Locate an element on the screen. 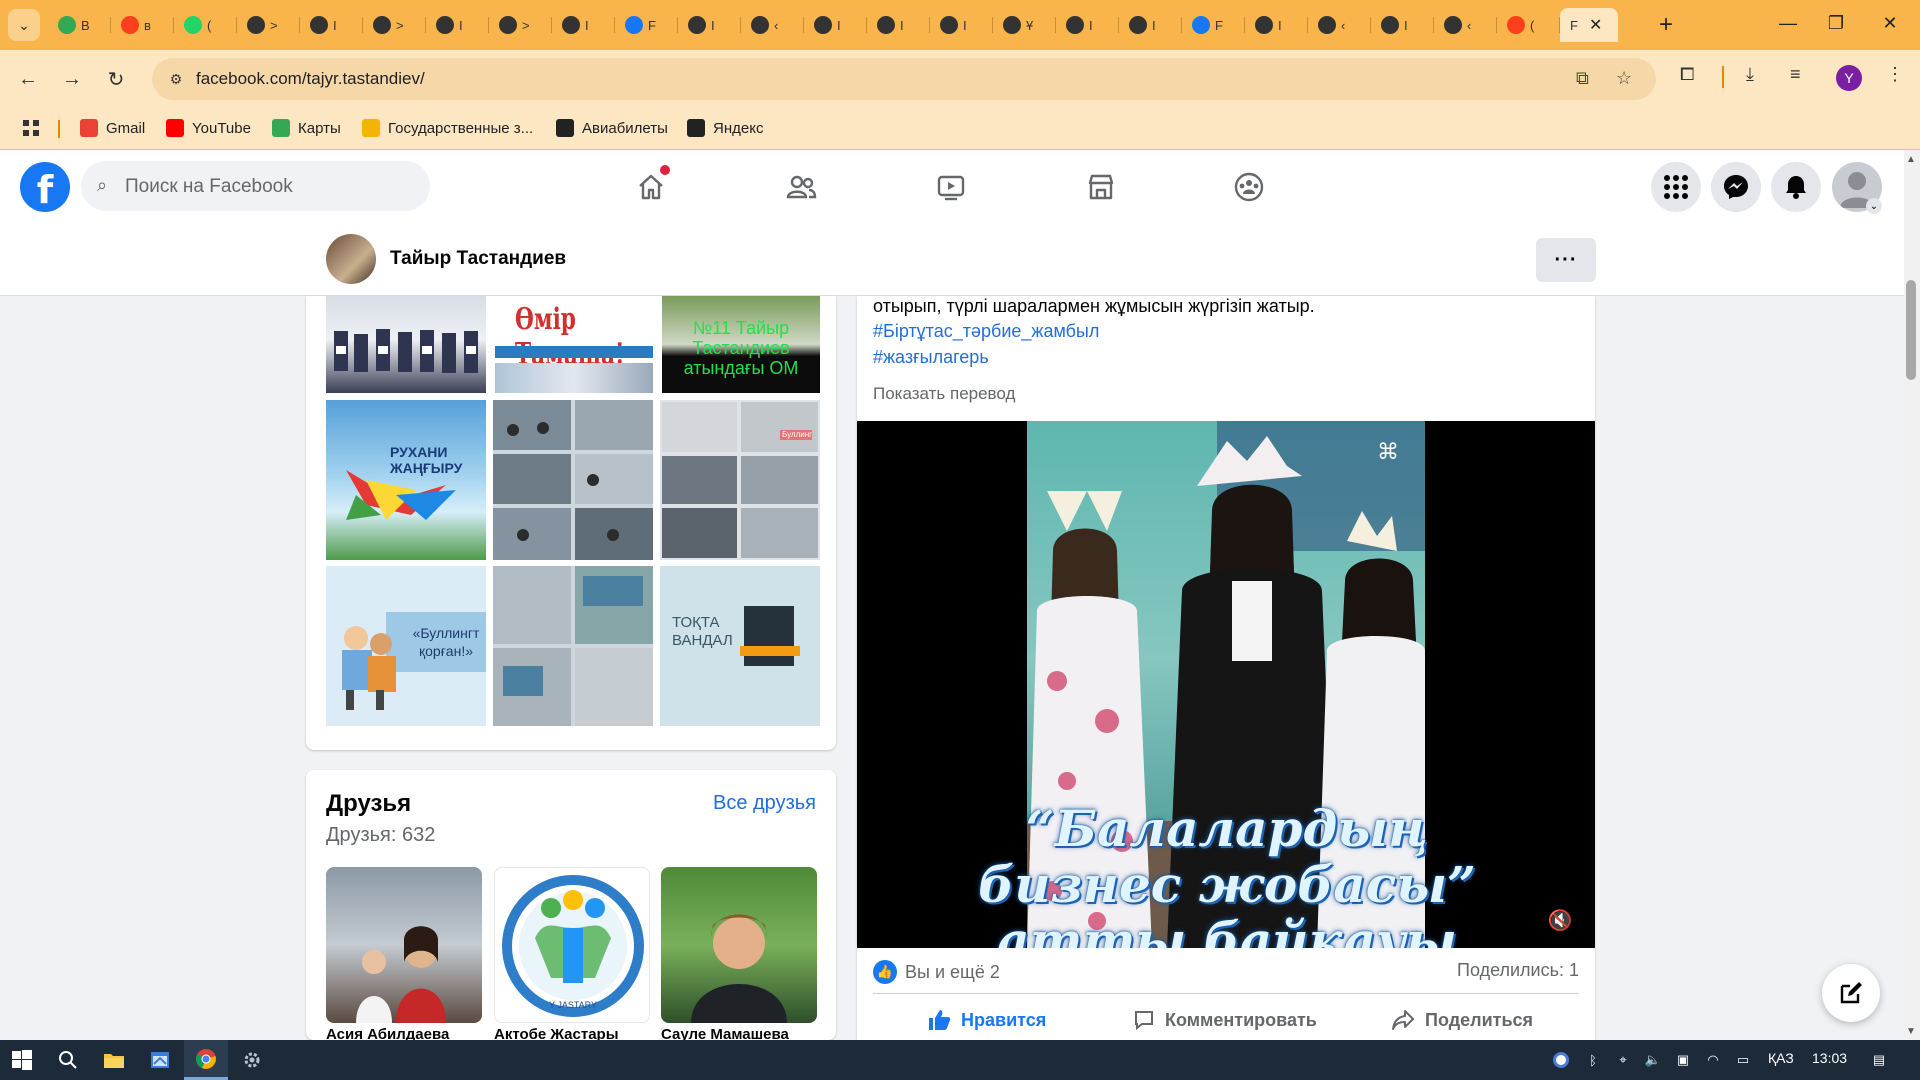 This screenshot has width=1920, height=1080. close-window-button: ✕ is located at coordinates (1890, 23).